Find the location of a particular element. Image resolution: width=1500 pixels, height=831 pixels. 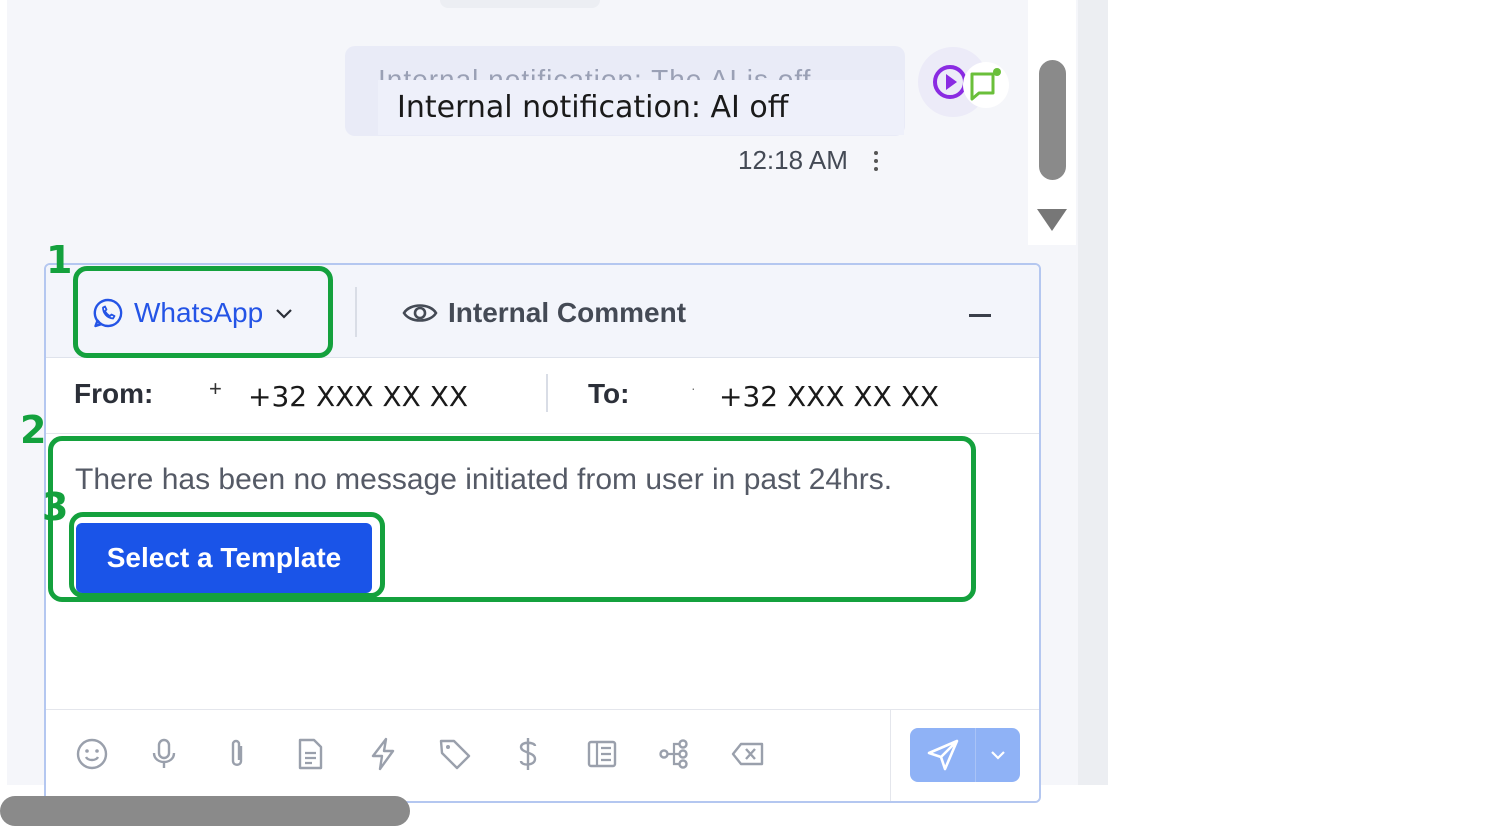

send-options-button is located at coordinates (998, 755).